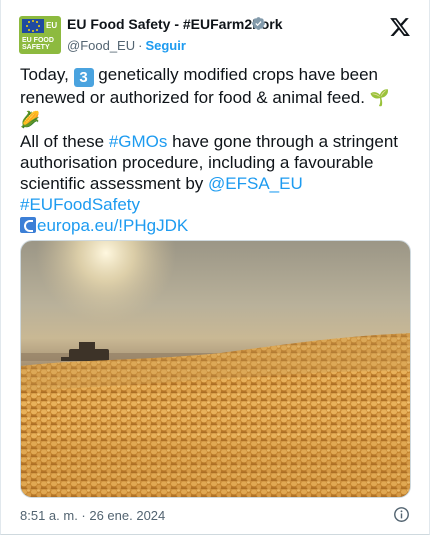 This screenshot has height=535, width=430. What do you see at coordinates (52, 25) in the screenshot?
I see `avatar-eu-label: EU` at bounding box center [52, 25].